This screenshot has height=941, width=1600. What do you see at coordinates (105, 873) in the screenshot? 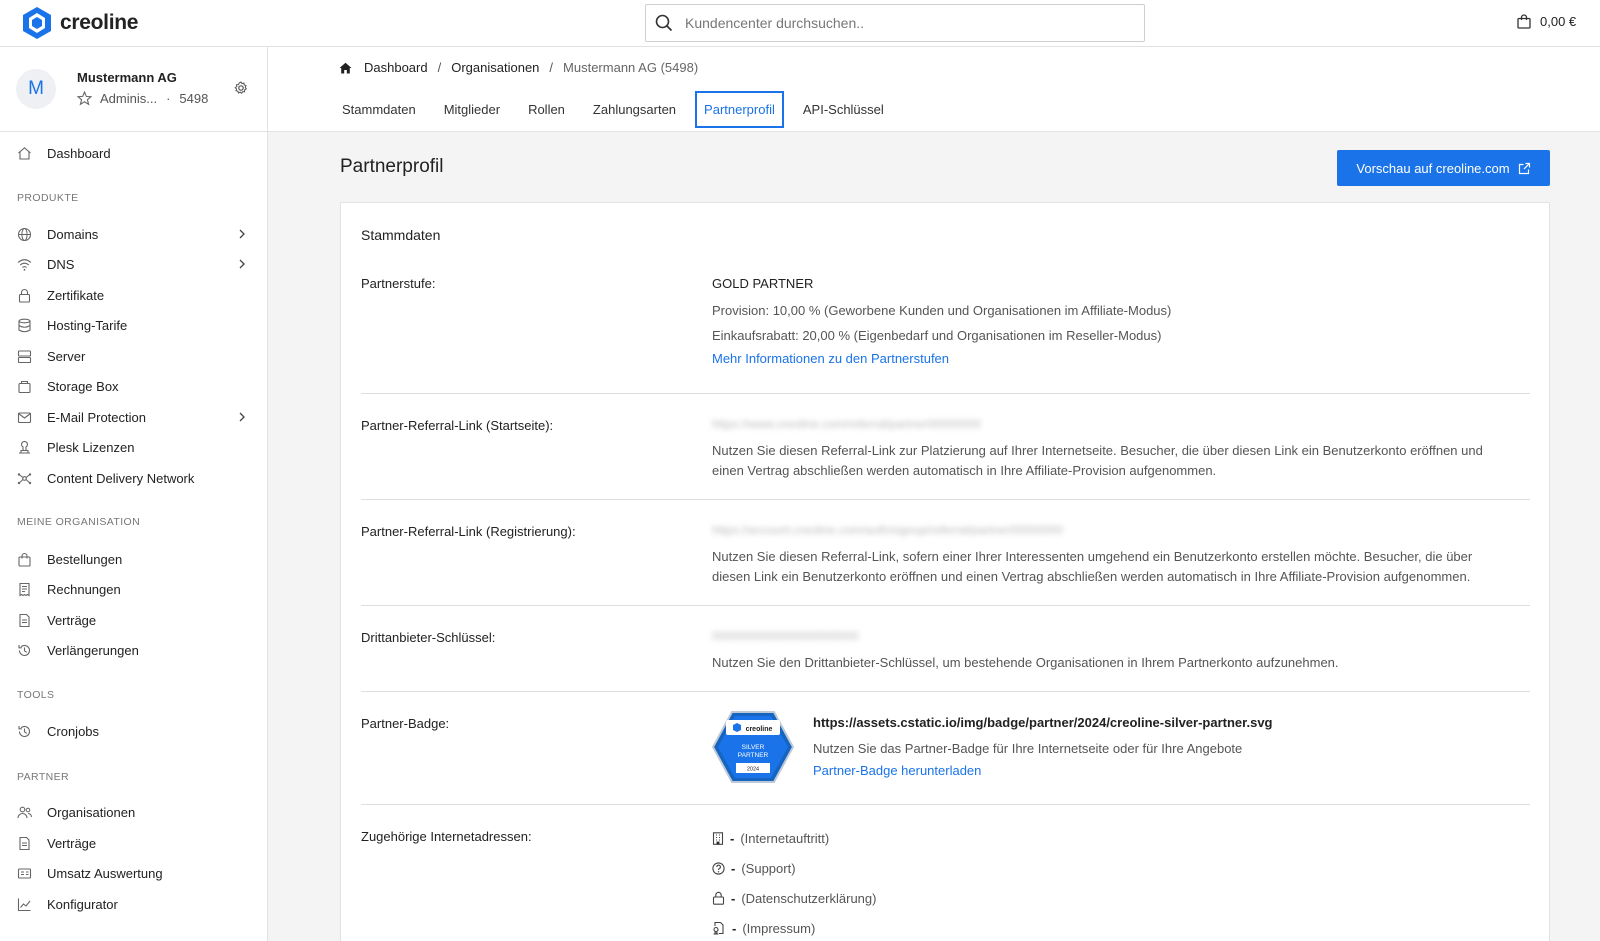
I see `sidebar-item-label: Umsatz Auswertung` at bounding box center [105, 873].